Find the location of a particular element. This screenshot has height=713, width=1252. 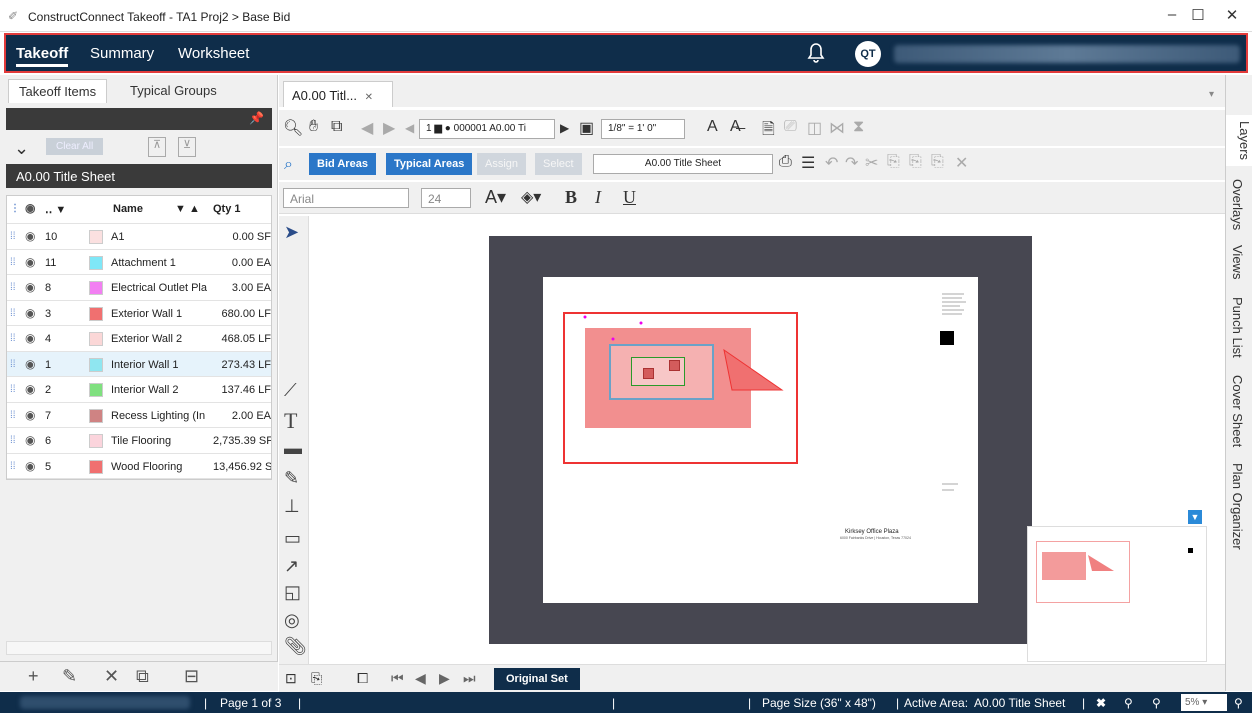

pin-icon: 📌 is located at coordinates (256, 118).